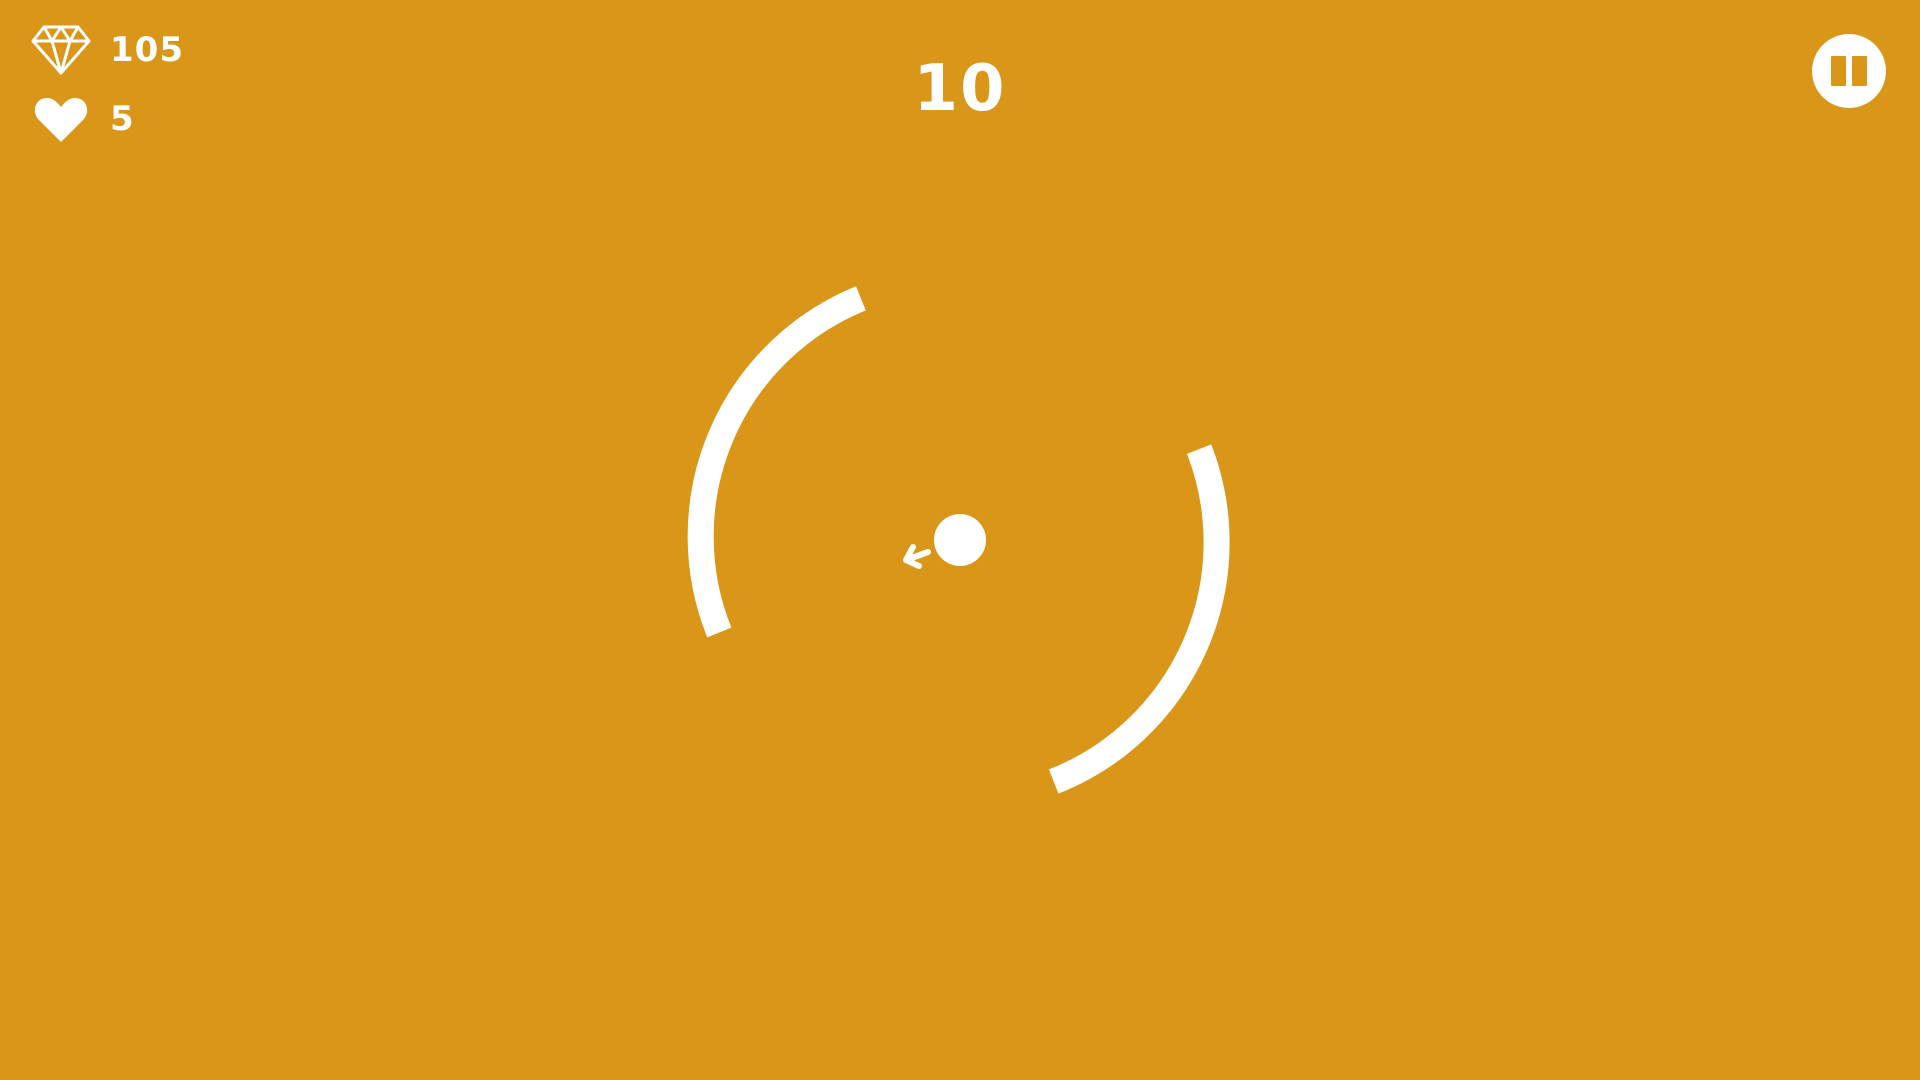 This screenshot has height=1080, width=1920. Describe the element at coordinates (776, 462) in the screenshot. I see `rotating-arc-left` at that location.